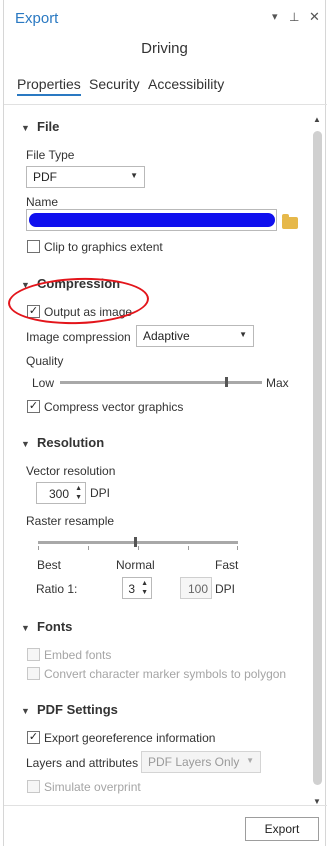 Image resolution: width=328 pixels, height=846 pixels. I want to click on quality-low-label: Low, so click(43, 383).